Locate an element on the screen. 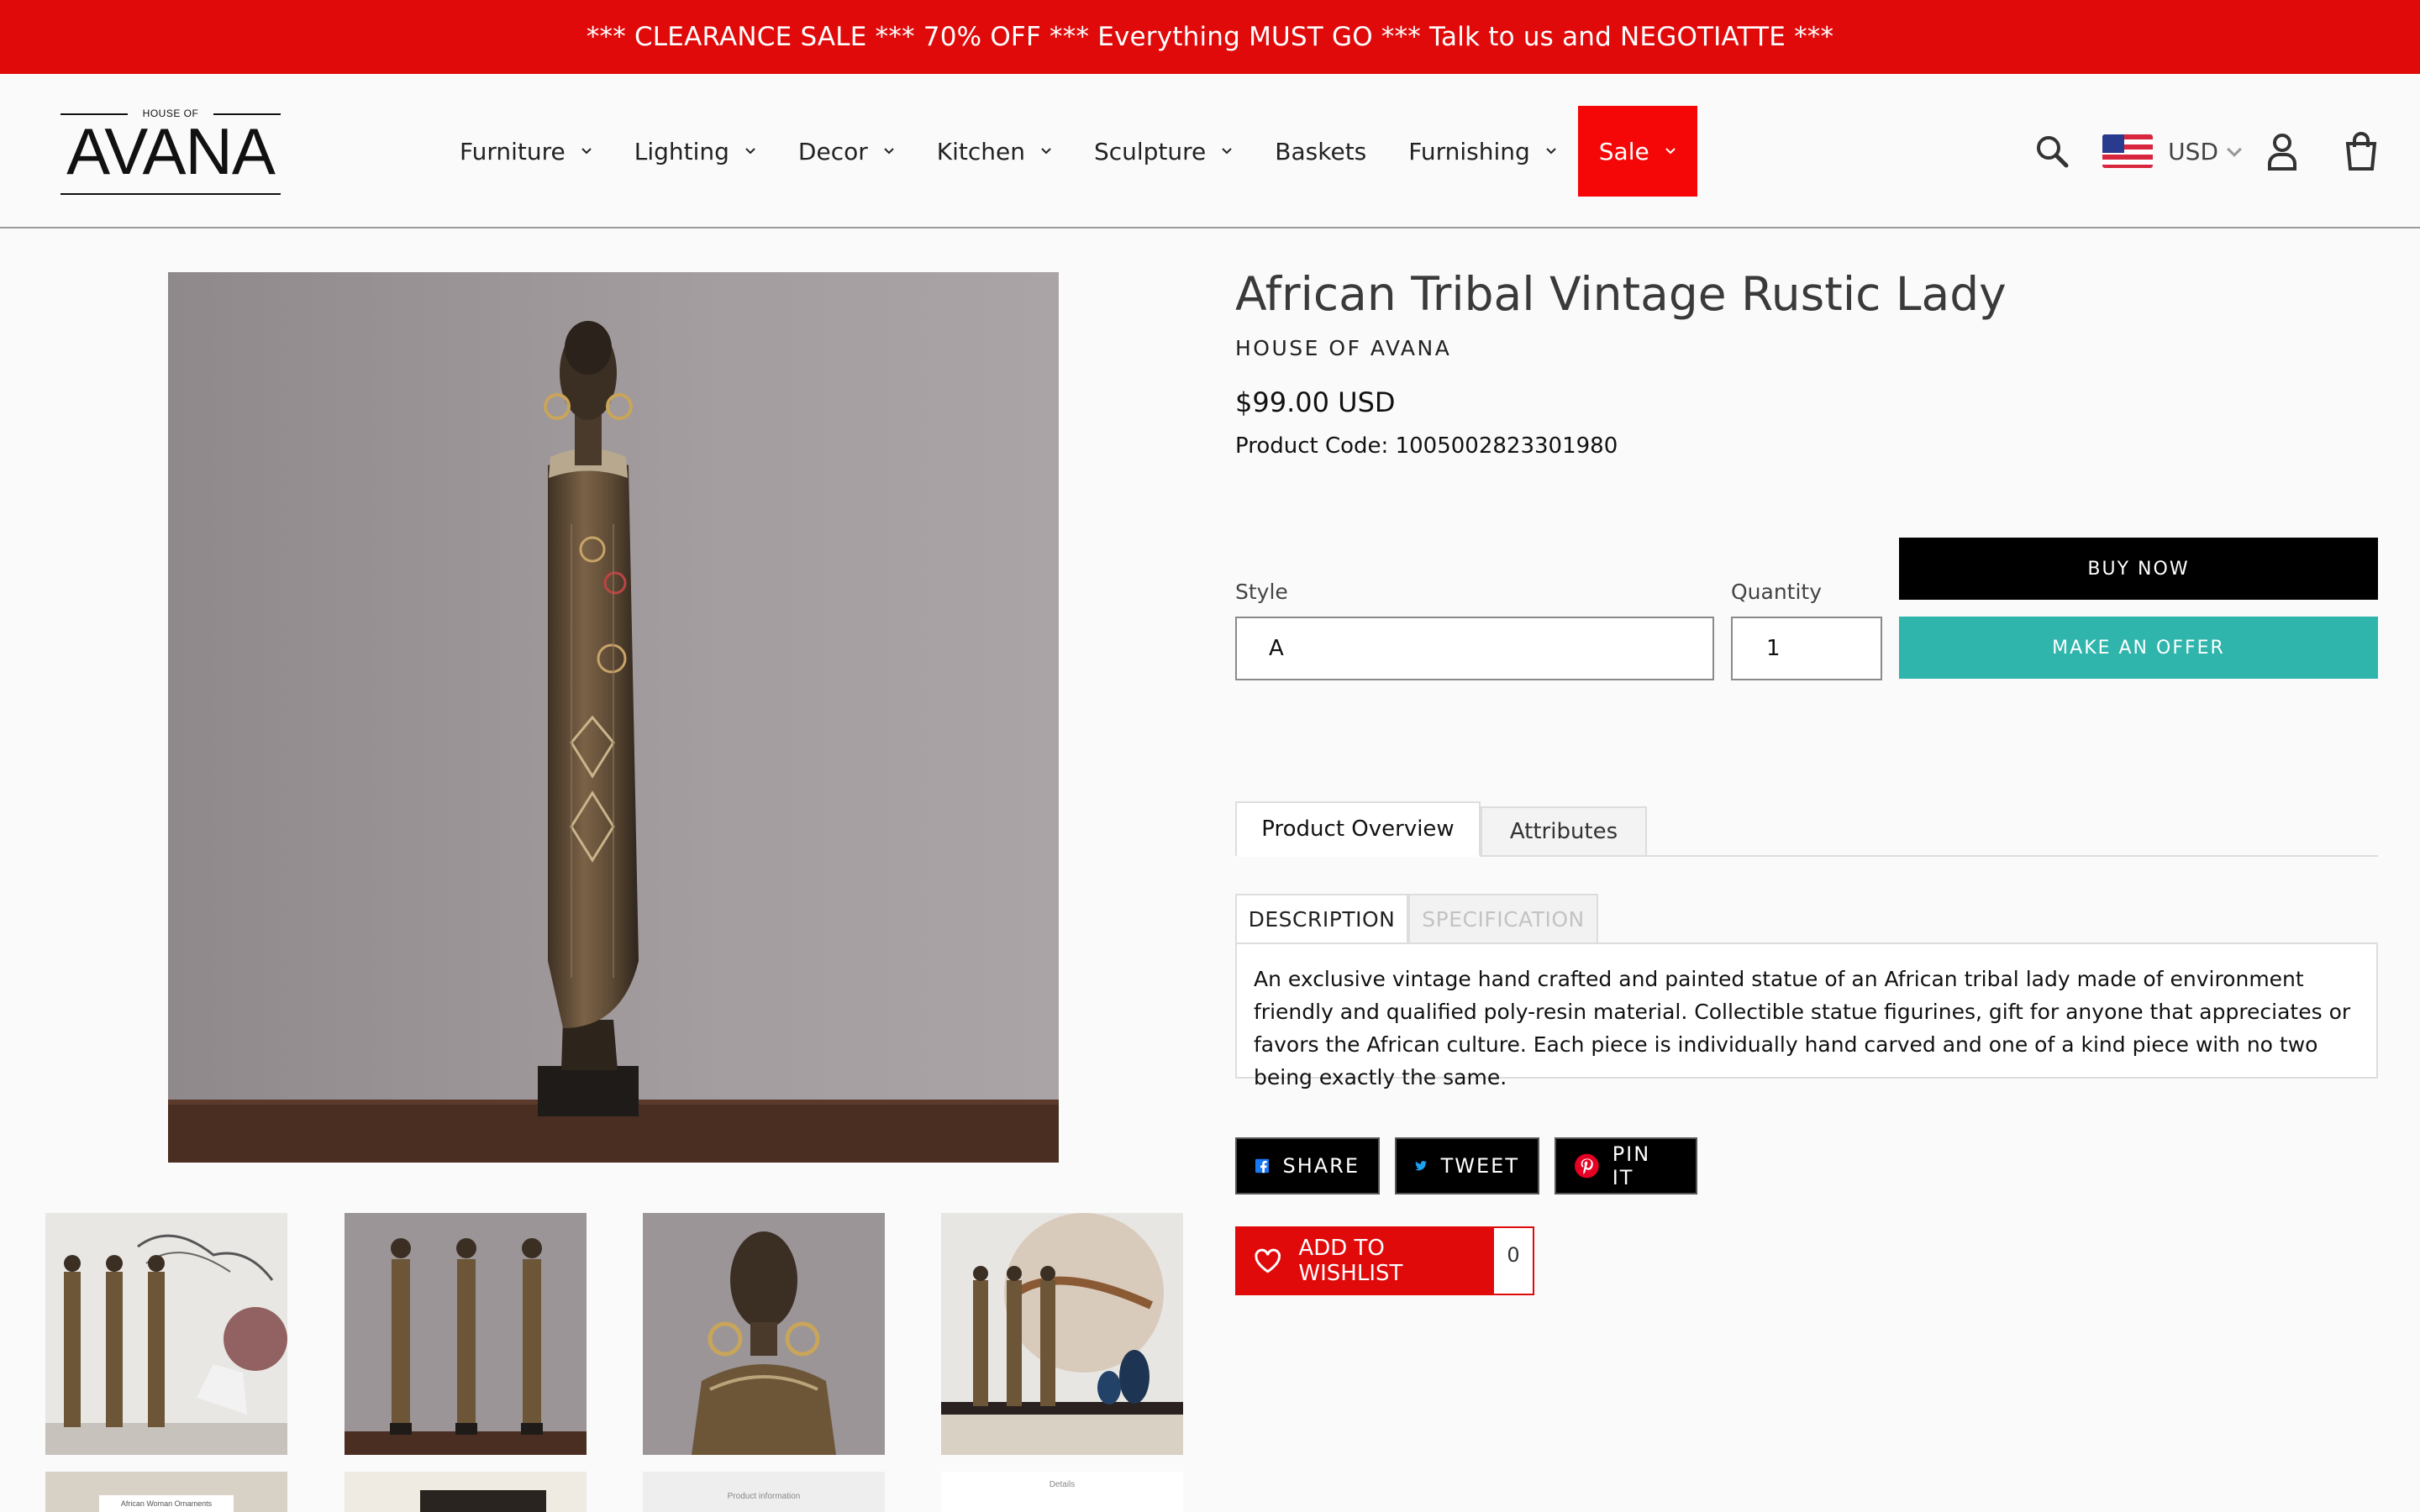 This screenshot has height=1512, width=2420. header-icons: USD is located at coordinates (2207, 151).